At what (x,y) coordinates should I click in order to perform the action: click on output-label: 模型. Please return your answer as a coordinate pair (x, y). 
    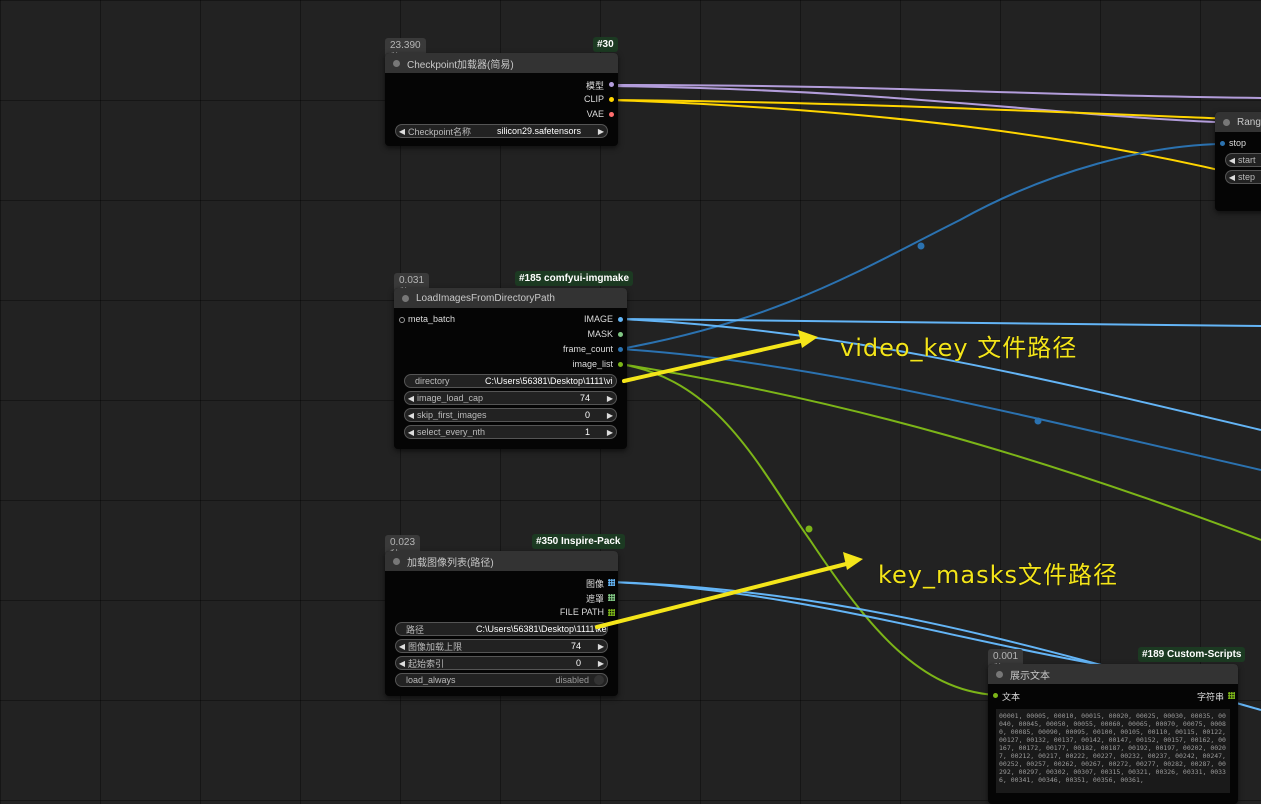
    Looking at the image, I should click on (594, 86).